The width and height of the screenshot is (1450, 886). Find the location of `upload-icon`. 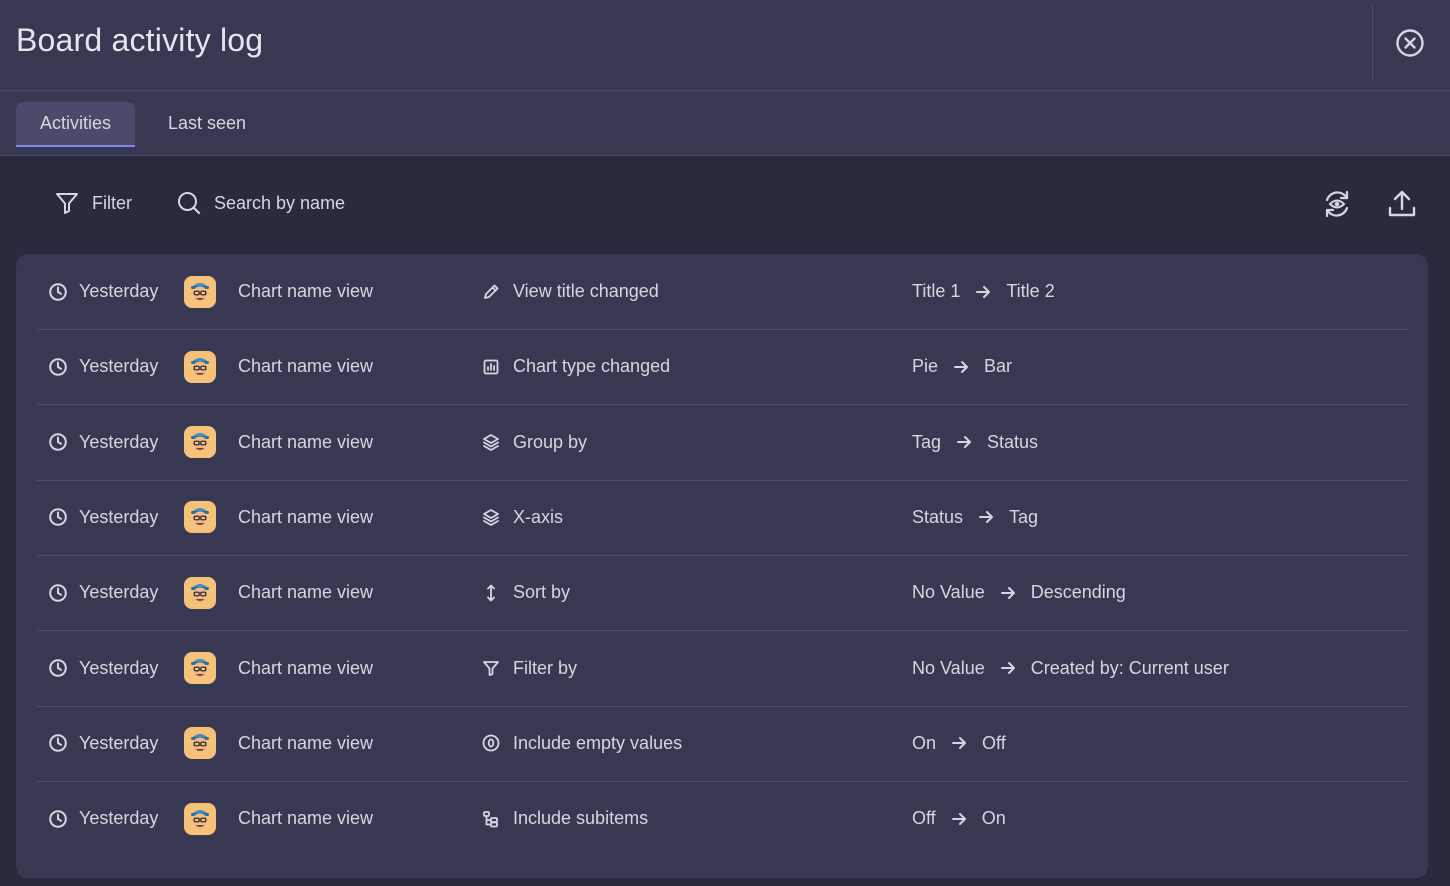

upload-icon is located at coordinates (1402, 203).